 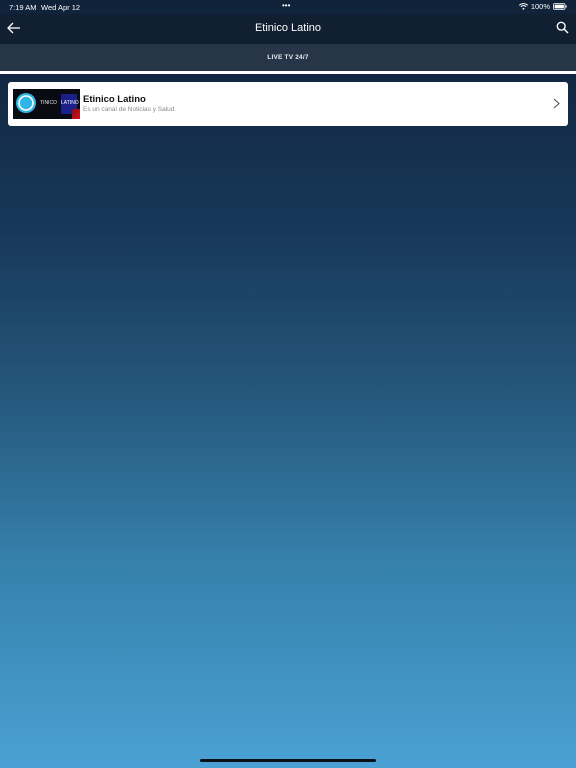 What do you see at coordinates (114, 99) in the screenshot?
I see `channel-title: Etinico Latino` at bounding box center [114, 99].